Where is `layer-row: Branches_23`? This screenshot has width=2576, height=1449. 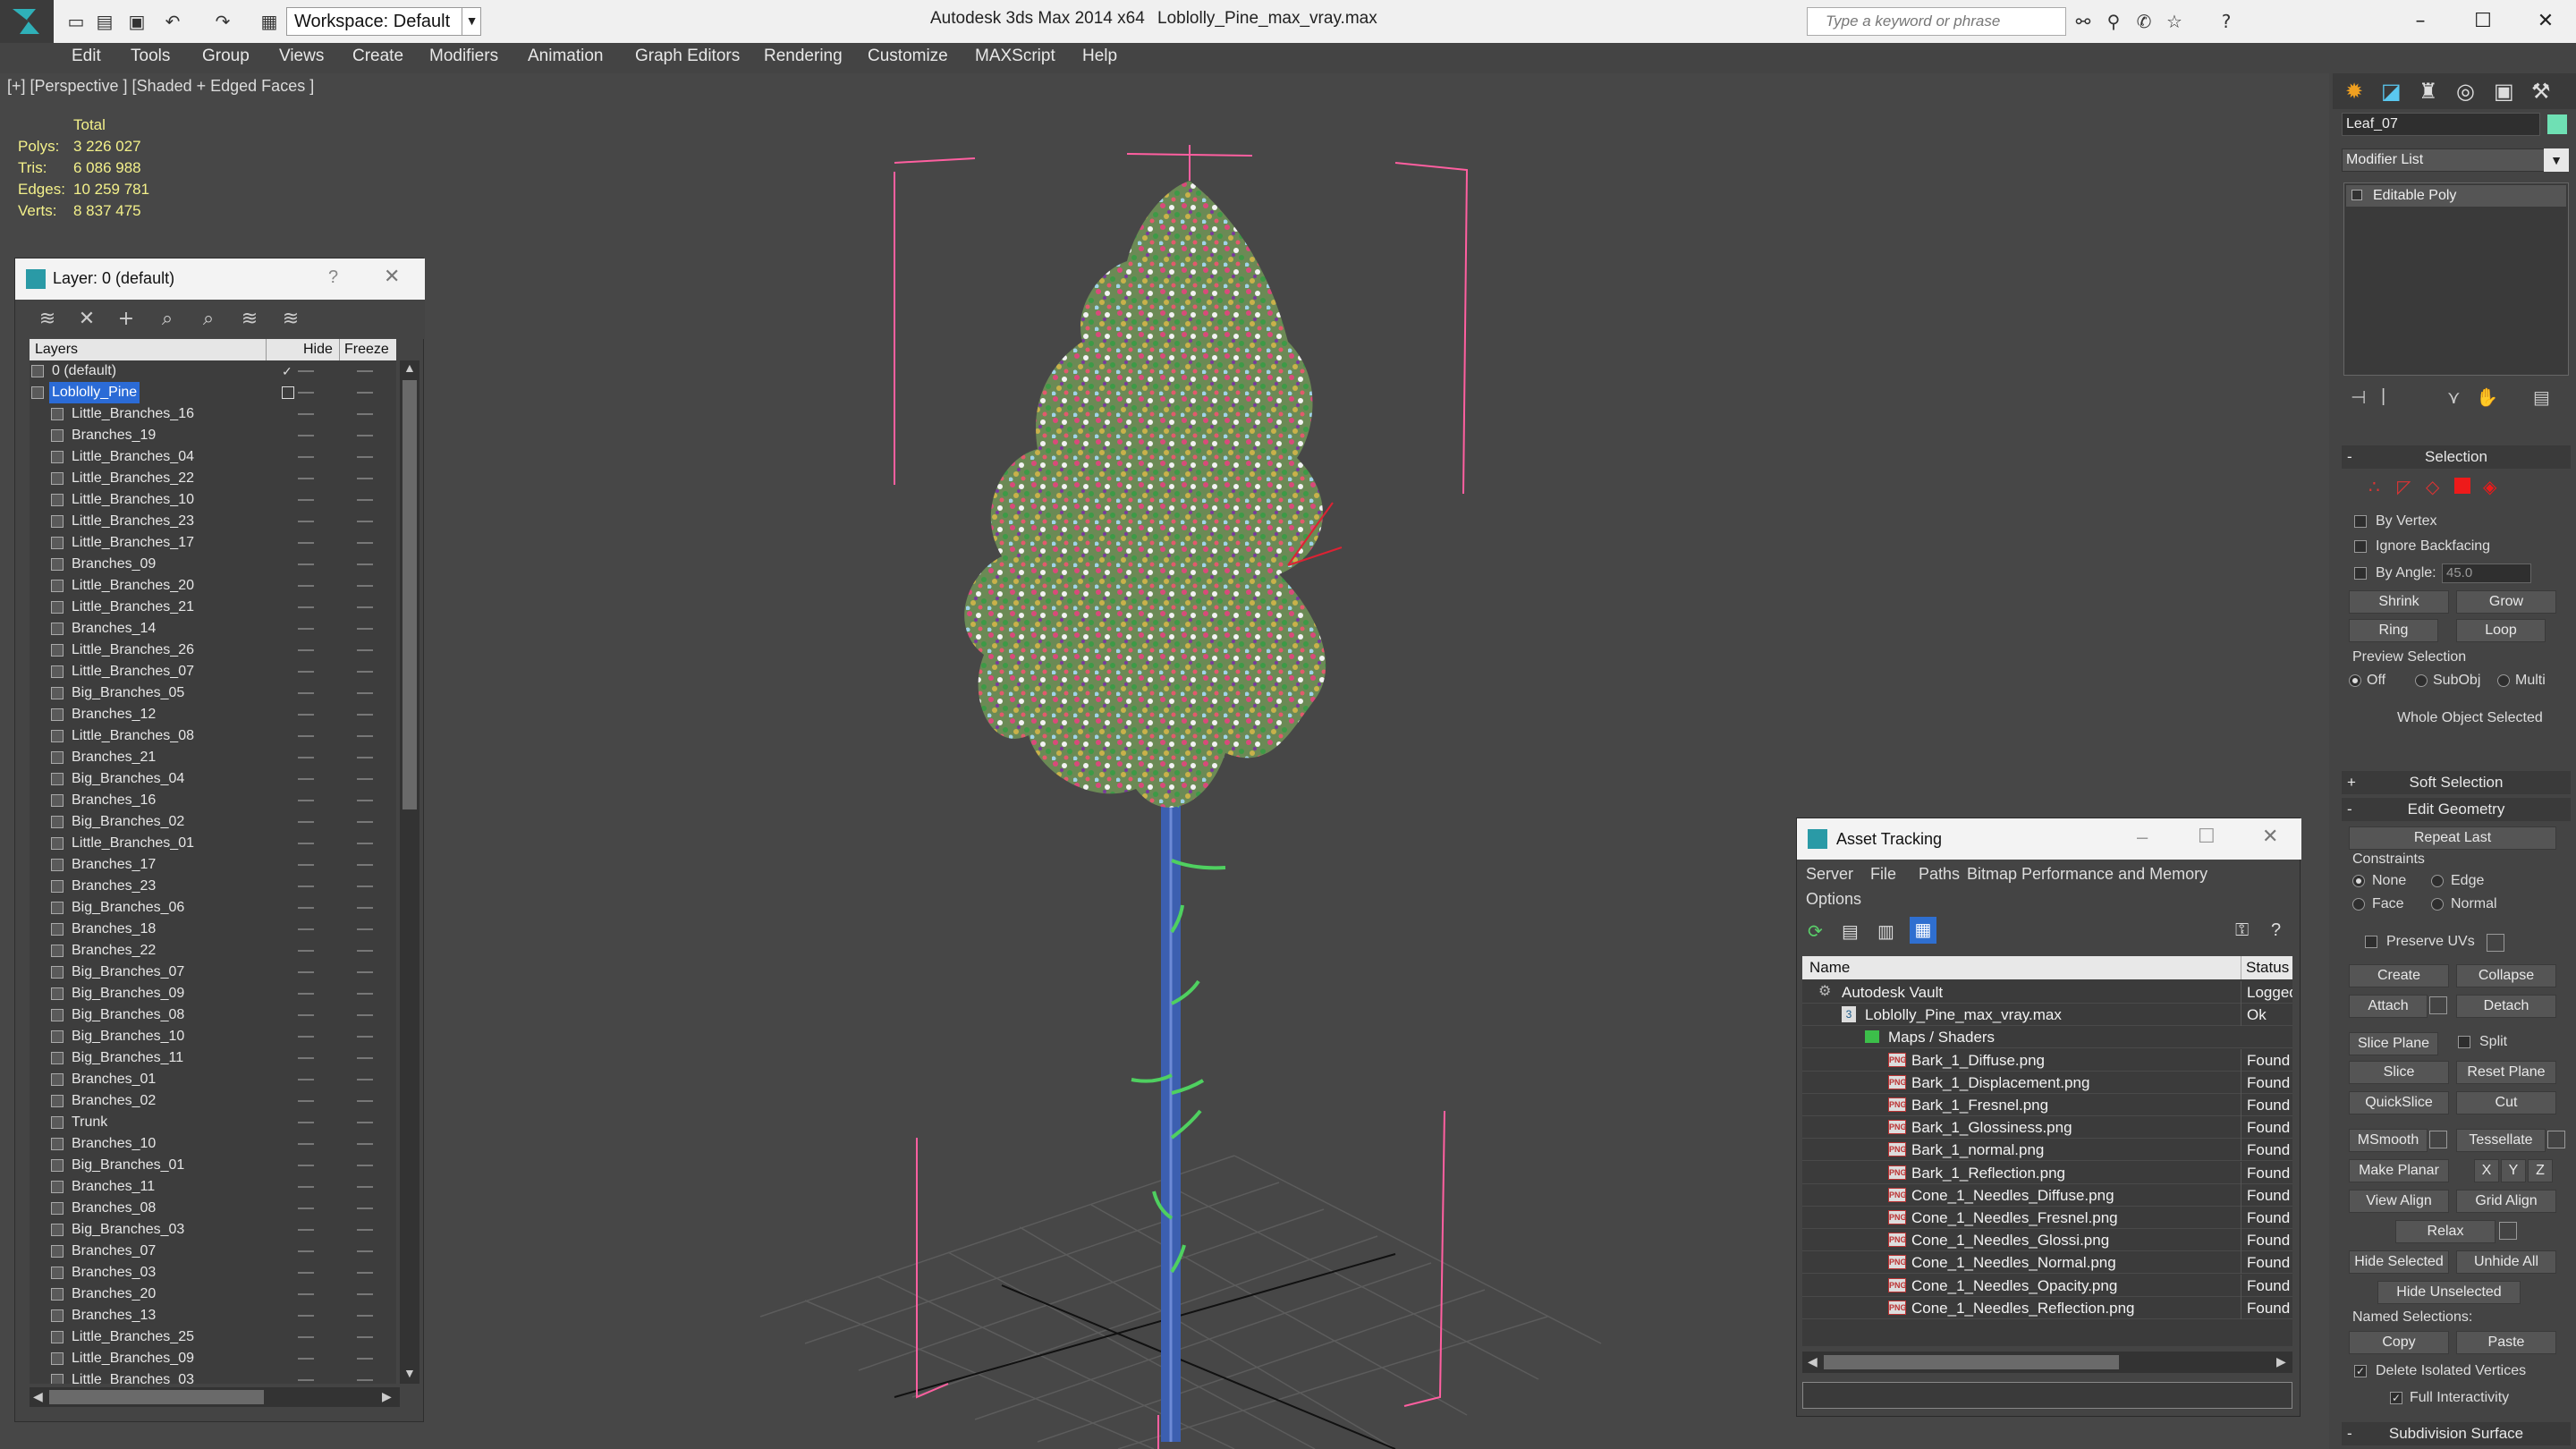 layer-row: Branches_23 is located at coordinates (213, 886).